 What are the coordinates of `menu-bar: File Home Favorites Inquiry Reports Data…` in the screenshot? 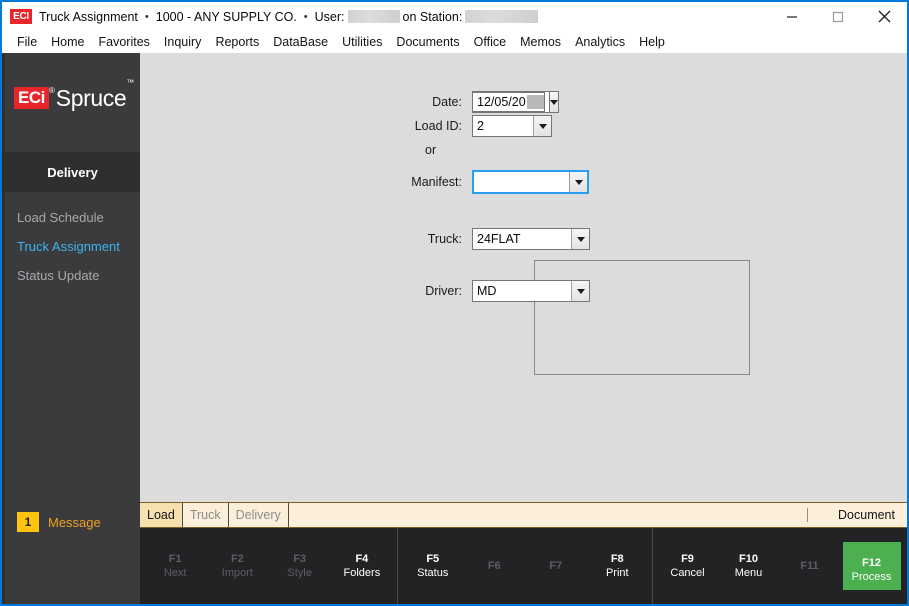 It's located at (454, 42).